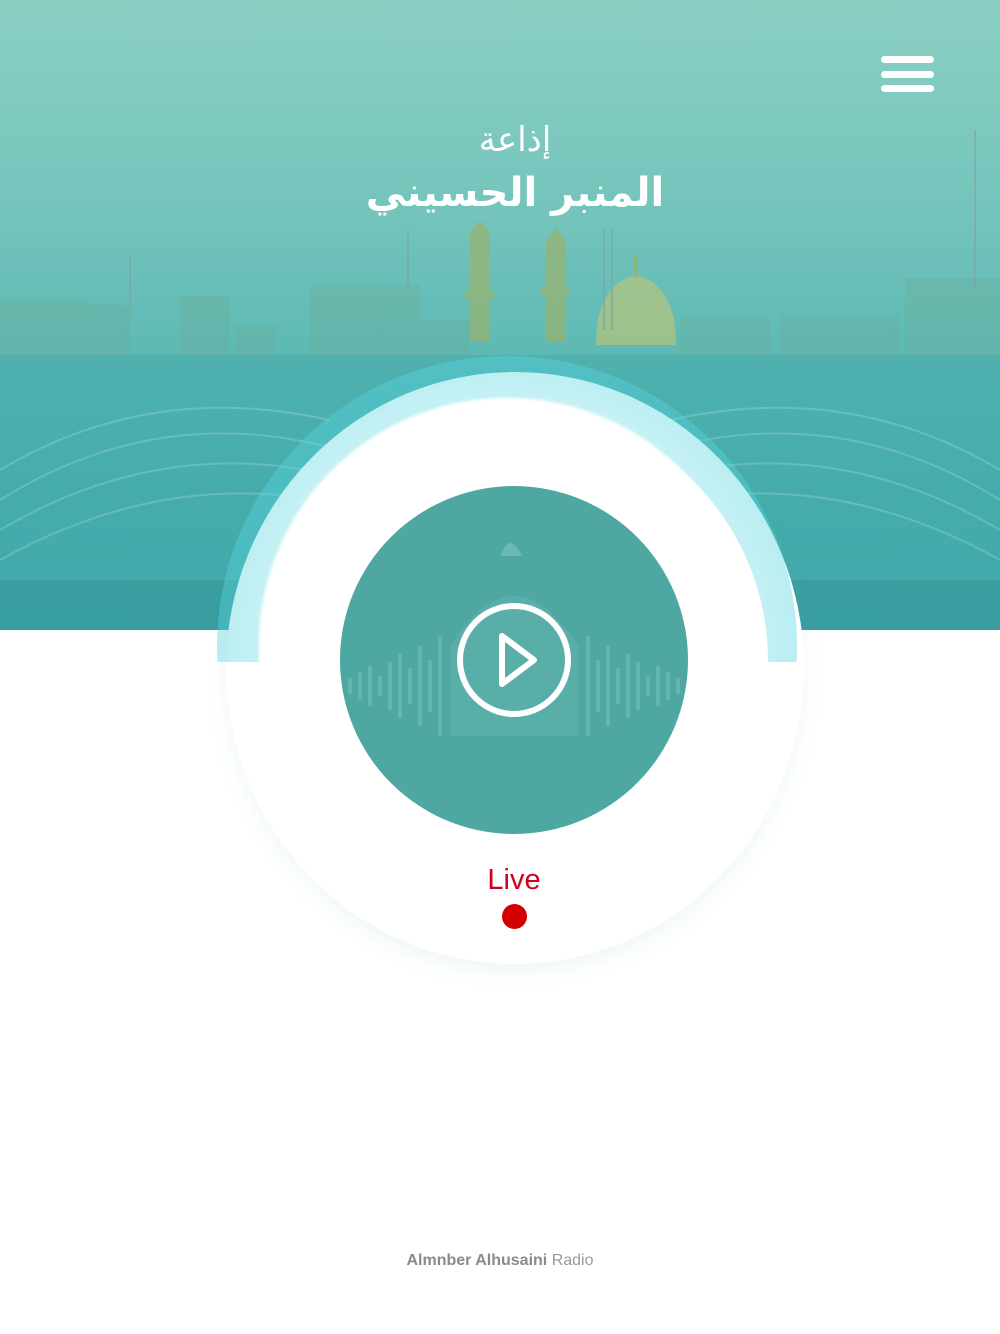 The width and height of the screenshot is (1000, 1334). What do you see at coordinates (514, 639) in the screenshot?
I see `station-logo-watermark` at bounding box center [514, 639].